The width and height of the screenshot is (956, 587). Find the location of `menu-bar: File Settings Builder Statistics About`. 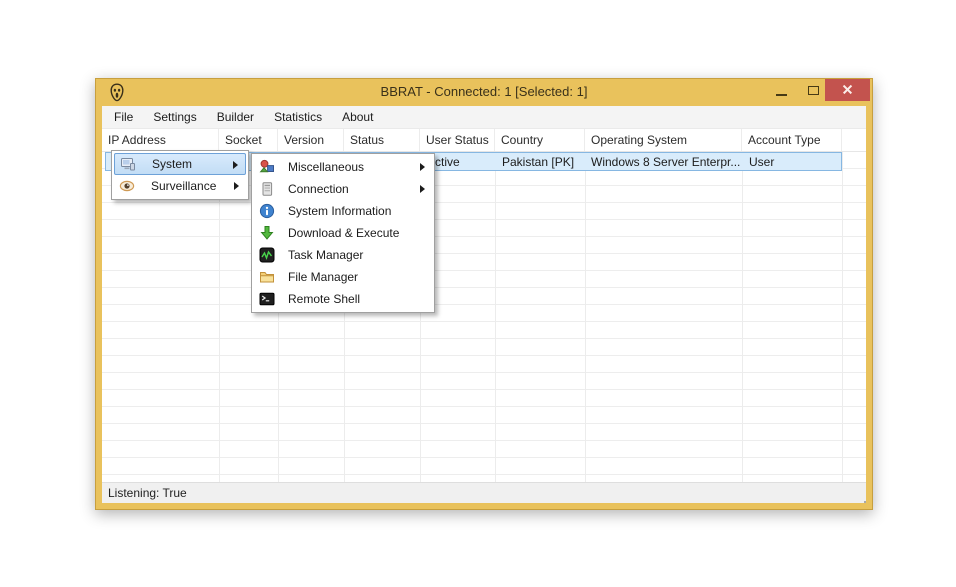

menu-bar: File Settings Builder Statistics About is located at coordinates (484, 117).